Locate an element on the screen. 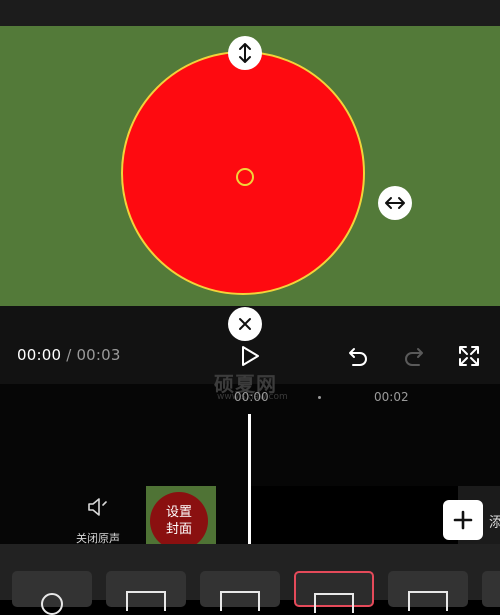 The image size is (500, 615). add-clip-button is located at coordinates (463, 520).